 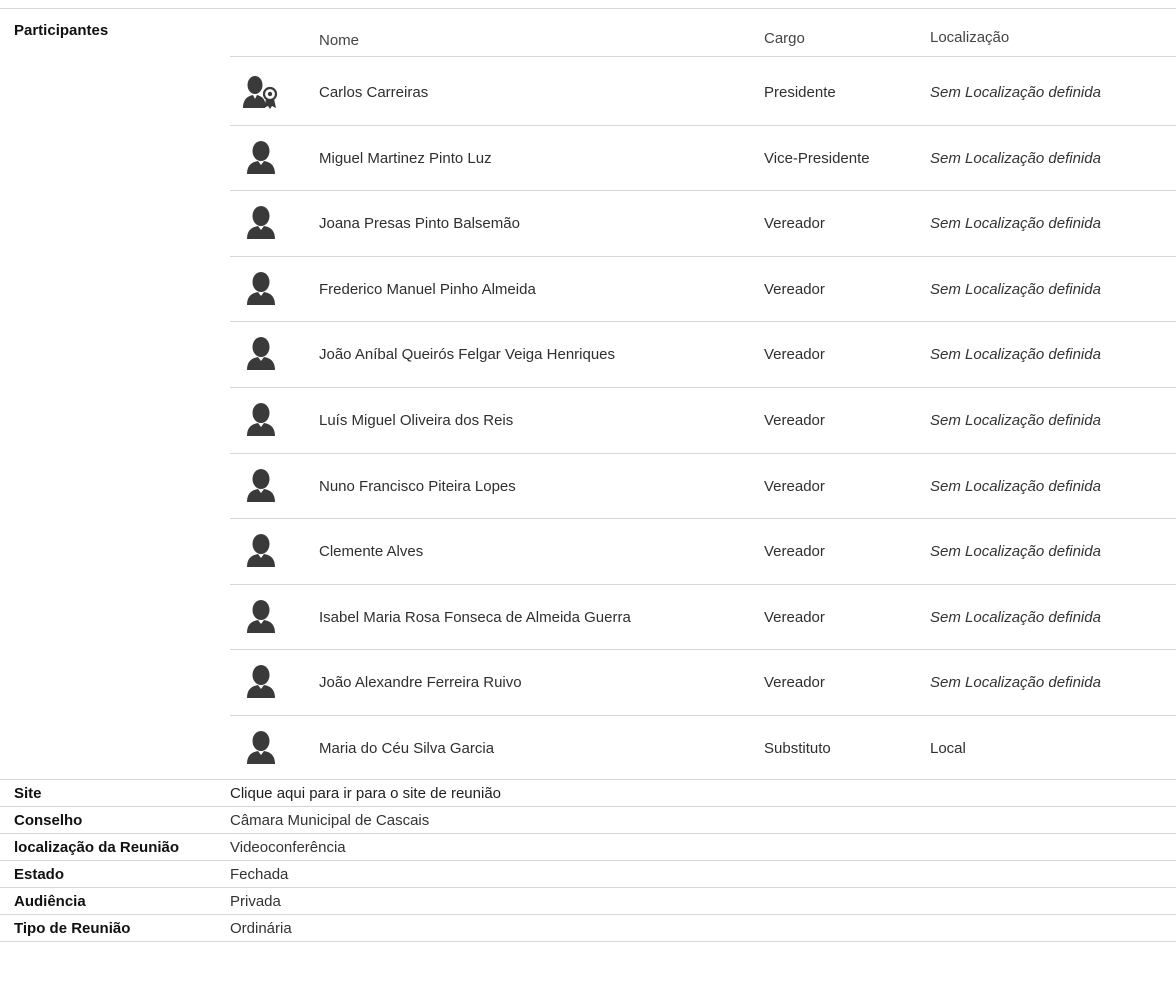 I want to click on site-label: Site, so click(x=28, y=793).